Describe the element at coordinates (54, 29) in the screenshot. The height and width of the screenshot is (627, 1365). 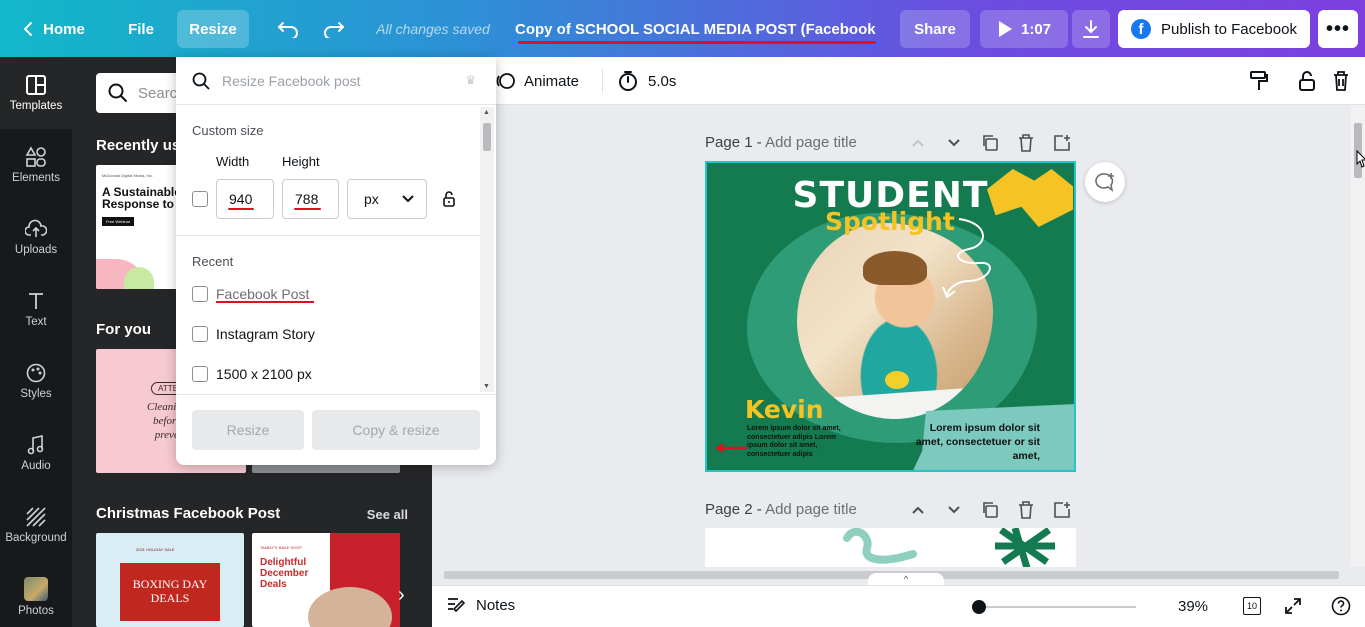
I see `home-button: Home` at that location.